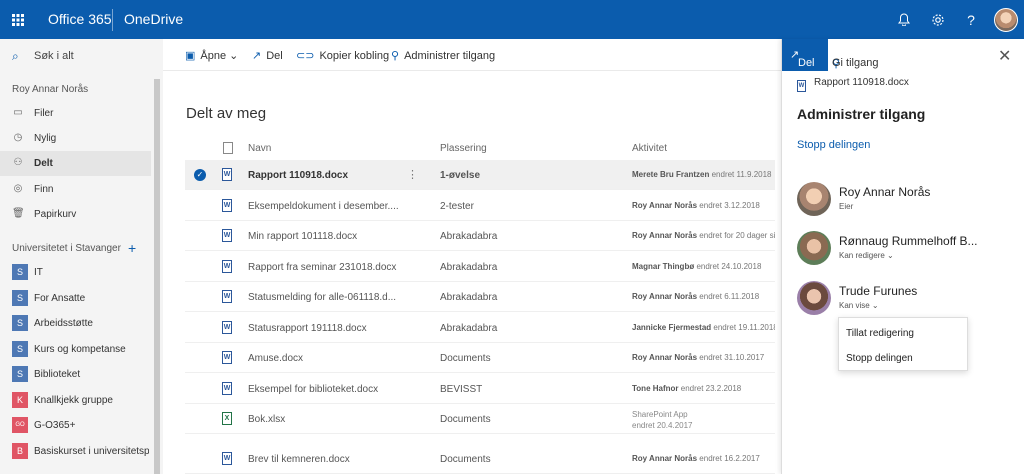 This screenshot has width=1024, height=474. I want to click on help-icon: ?, so click(971, 19).